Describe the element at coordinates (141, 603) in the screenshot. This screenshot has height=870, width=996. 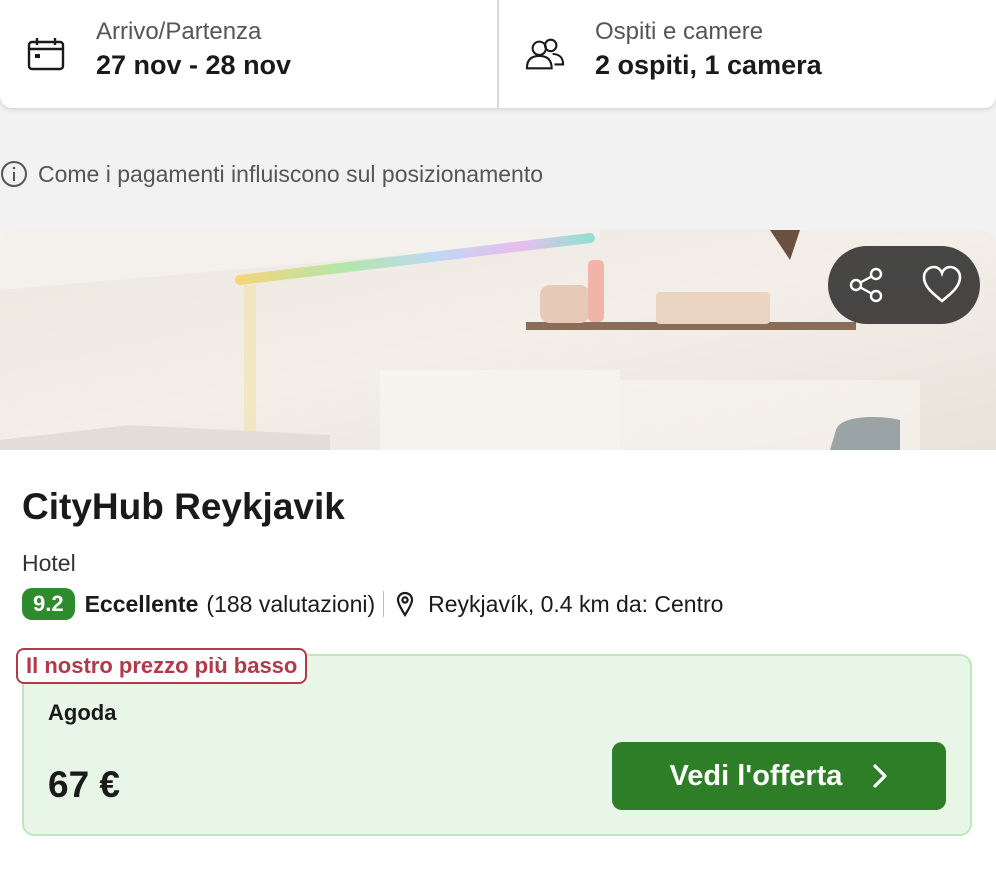
I see `rating-word: Eccellente` at that location.